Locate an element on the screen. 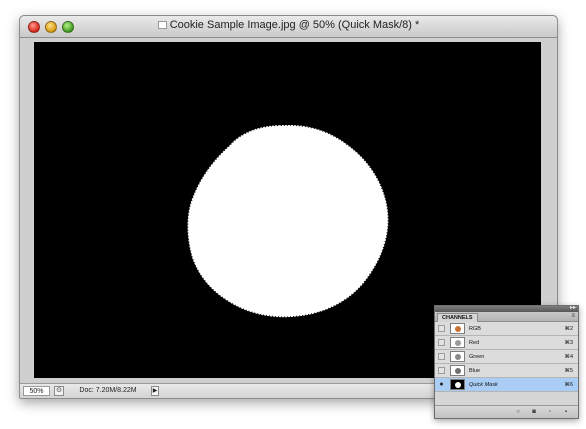  channel-shortcut: ⌘6 is located at coordinates (568, 385).